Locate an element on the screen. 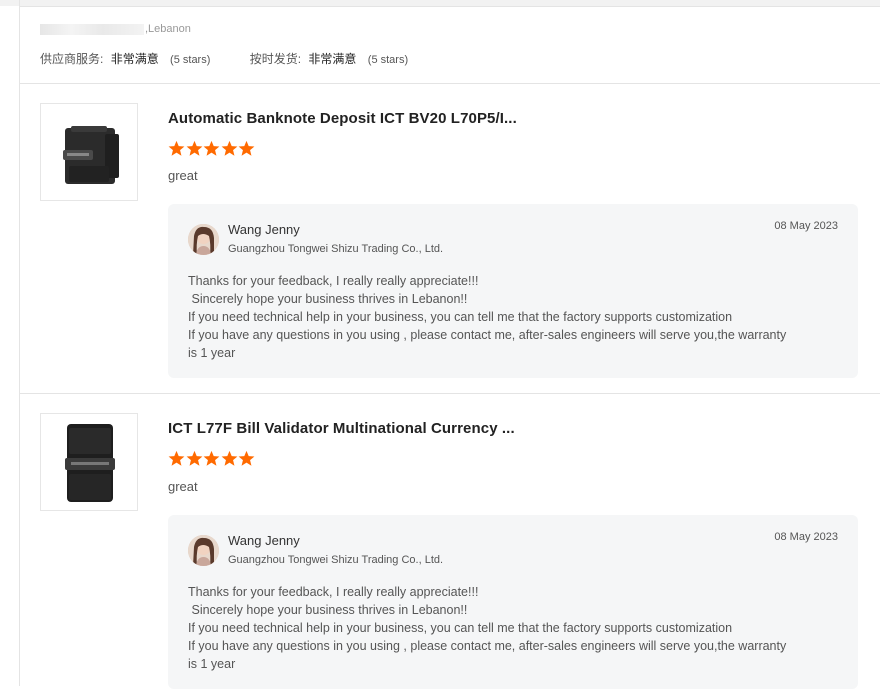 The height and width of the screenshot is (689, 880). rating-on-time-shipment: 按时发货: 非常满意 (5 stars) is located at coordinates (329, 59).